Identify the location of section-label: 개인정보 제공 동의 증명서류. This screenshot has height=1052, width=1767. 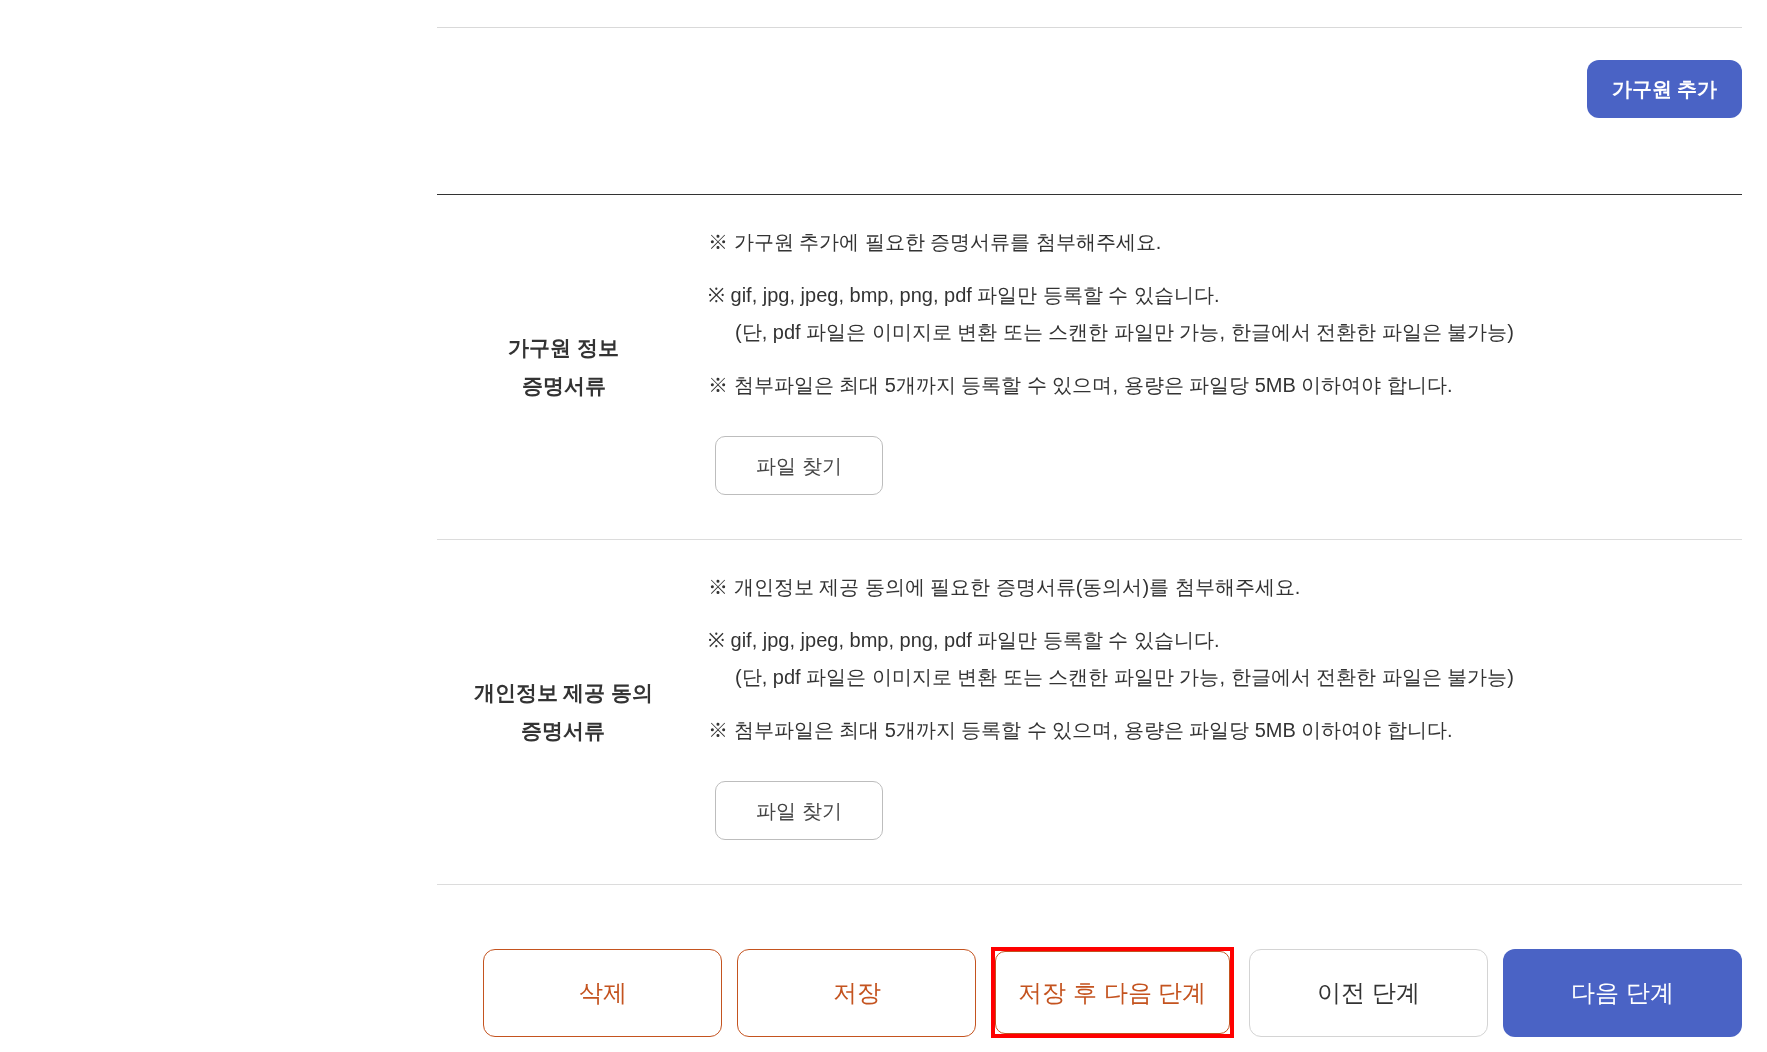
(563, 712).